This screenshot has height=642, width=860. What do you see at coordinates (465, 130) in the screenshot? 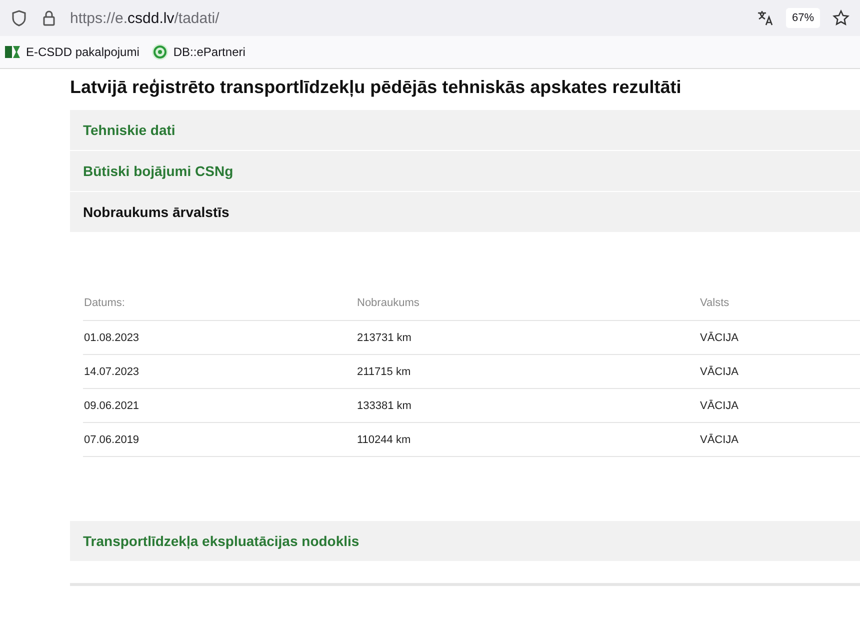
I see `section-header: Tehniskie dati` at bounding box center [465, 130].